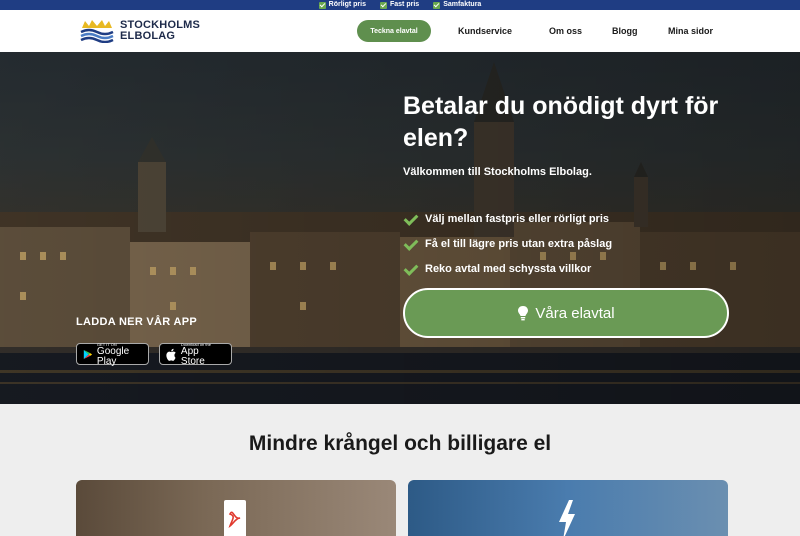  Describe the element at coordinates (485, 31) in the screenshot. I see `nav-kundservice: Kundservice` at that location.